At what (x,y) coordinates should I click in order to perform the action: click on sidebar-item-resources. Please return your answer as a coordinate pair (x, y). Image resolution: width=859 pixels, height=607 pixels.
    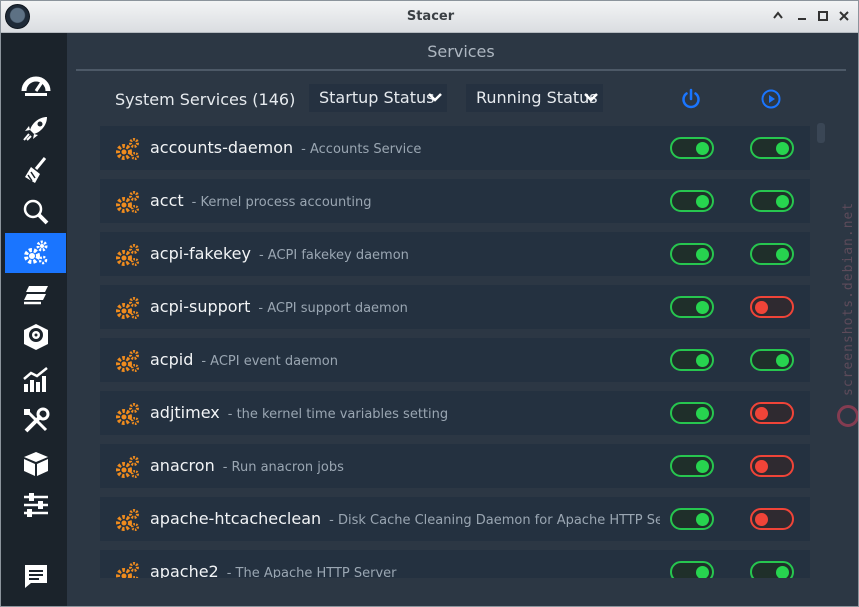
    Looking at the image, I should click on (35, 379).